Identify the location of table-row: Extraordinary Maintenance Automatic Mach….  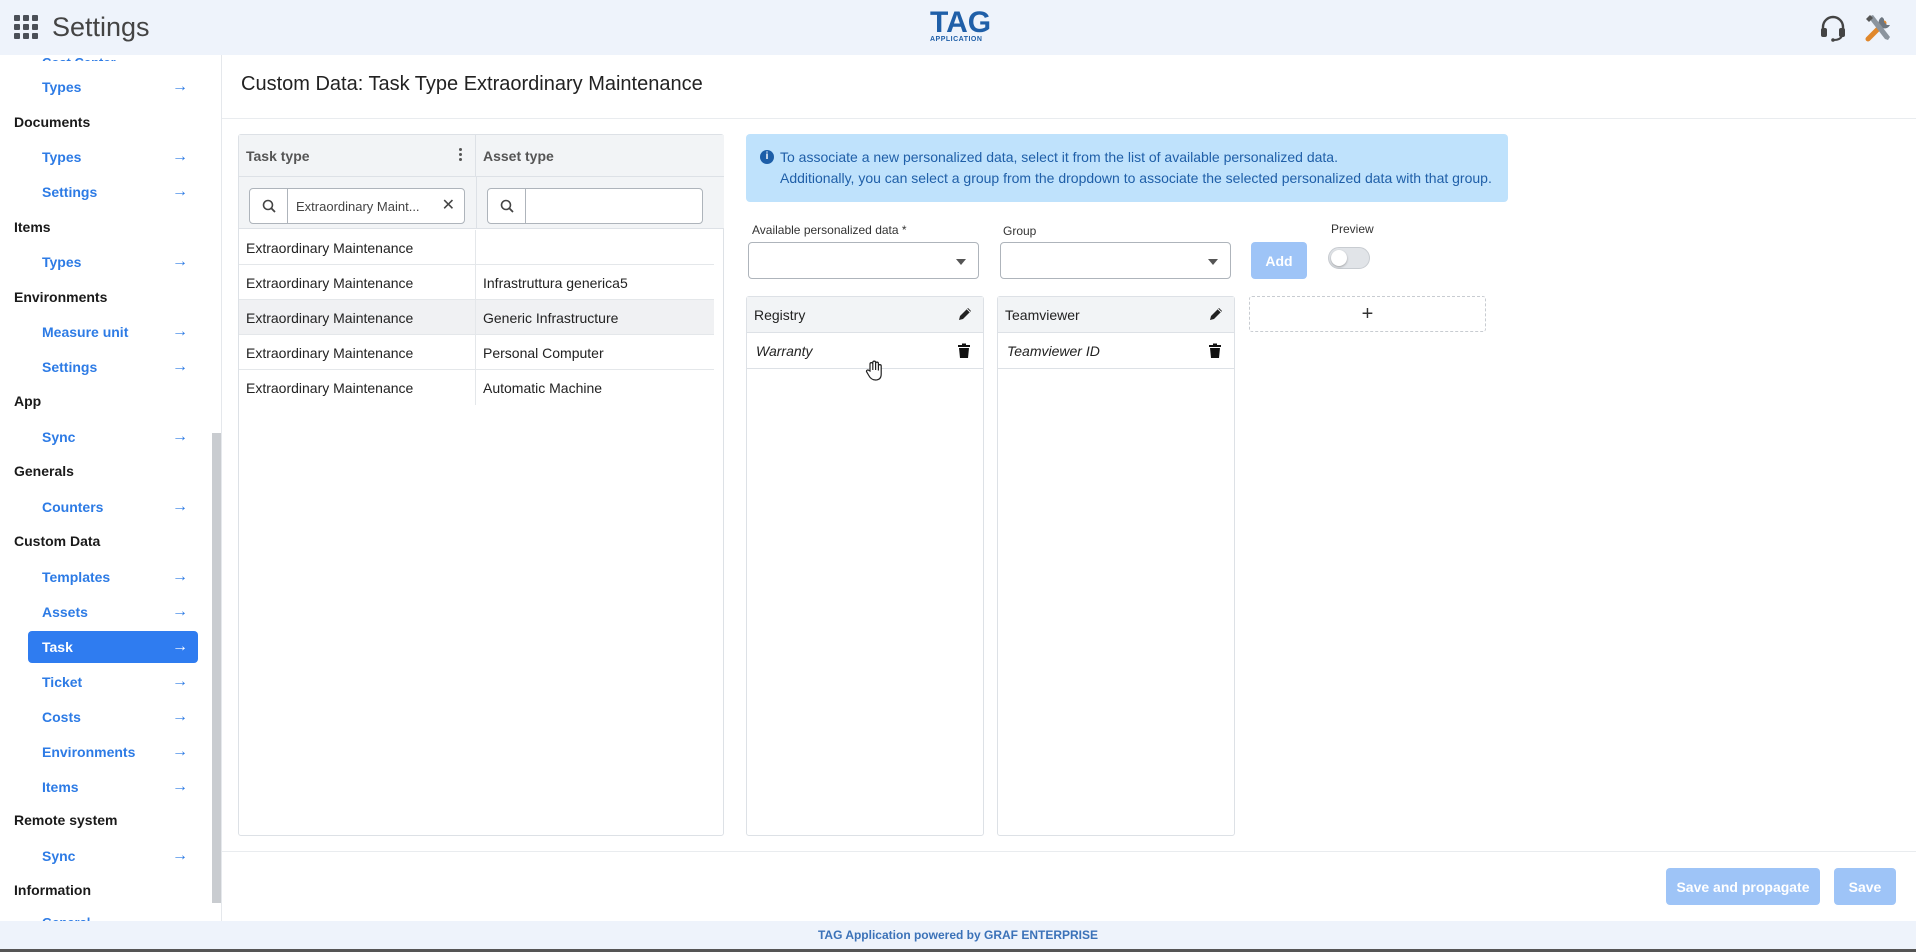
(476, 387).